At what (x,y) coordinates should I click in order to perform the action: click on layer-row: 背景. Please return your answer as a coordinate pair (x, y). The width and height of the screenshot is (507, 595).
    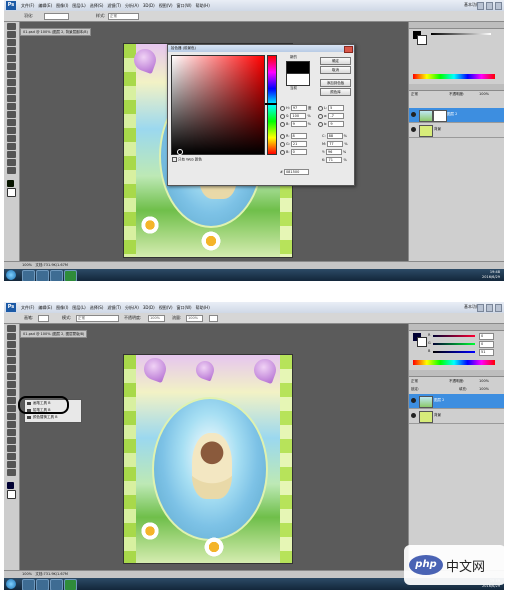
    Looking at the image, I should click on (456, 416).